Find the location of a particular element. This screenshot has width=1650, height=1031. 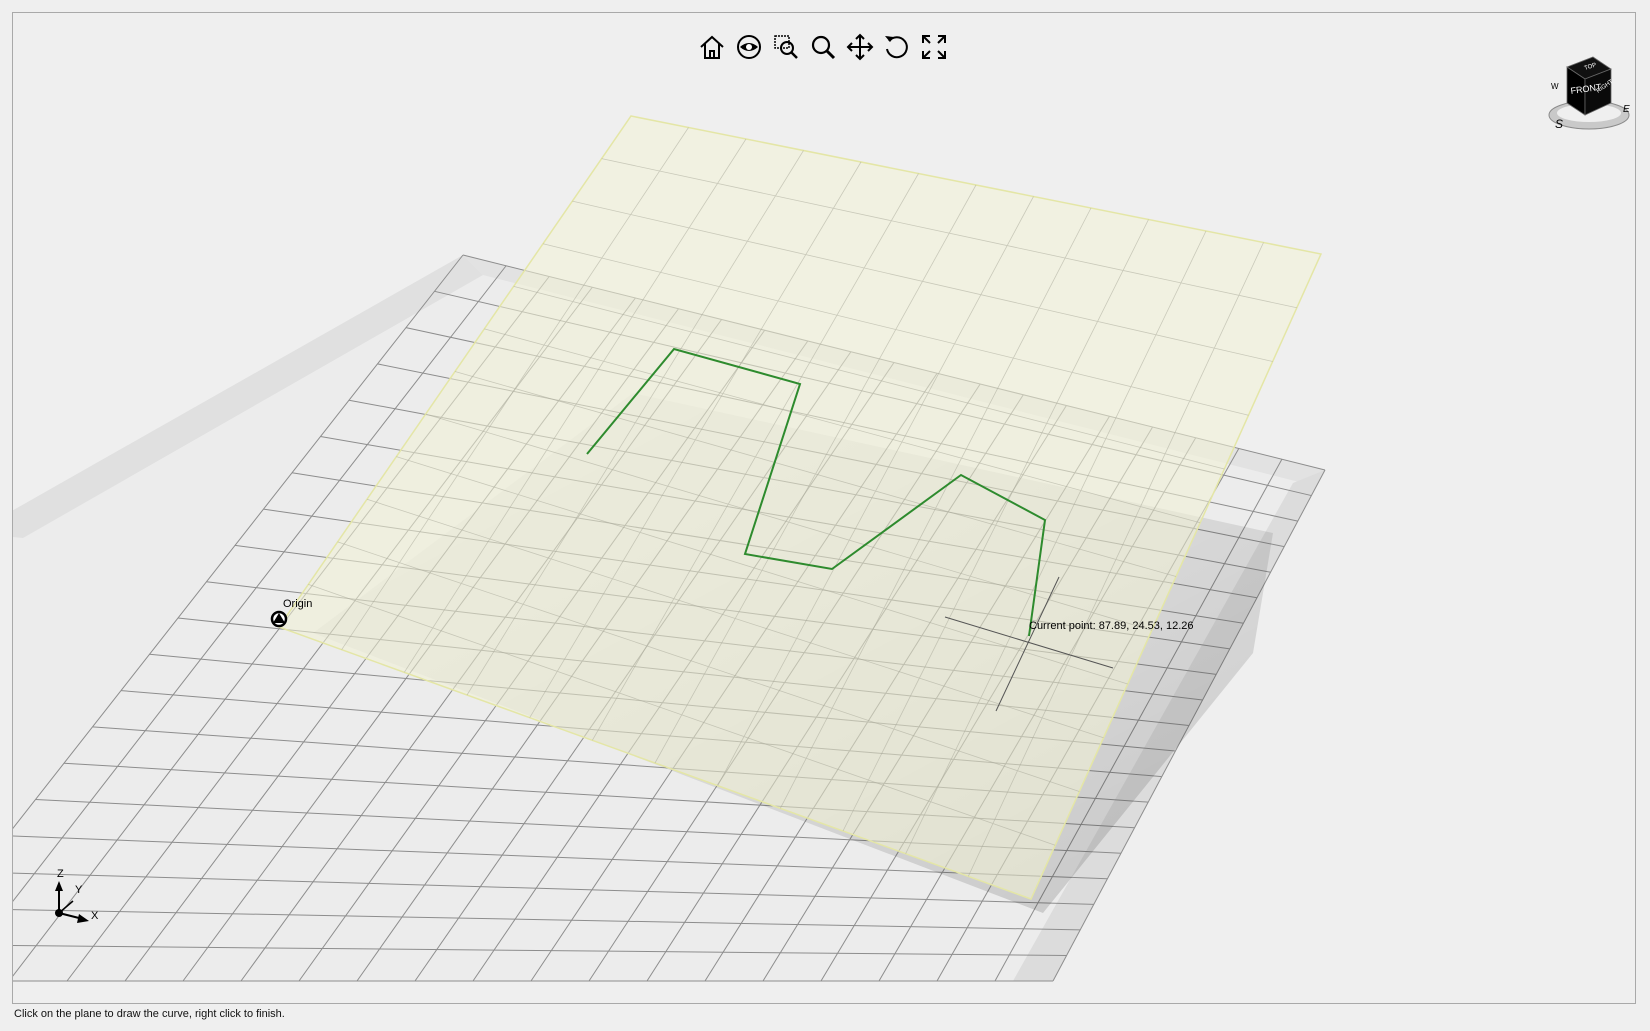

compass-west: W is located at coordinates (1555, 86).